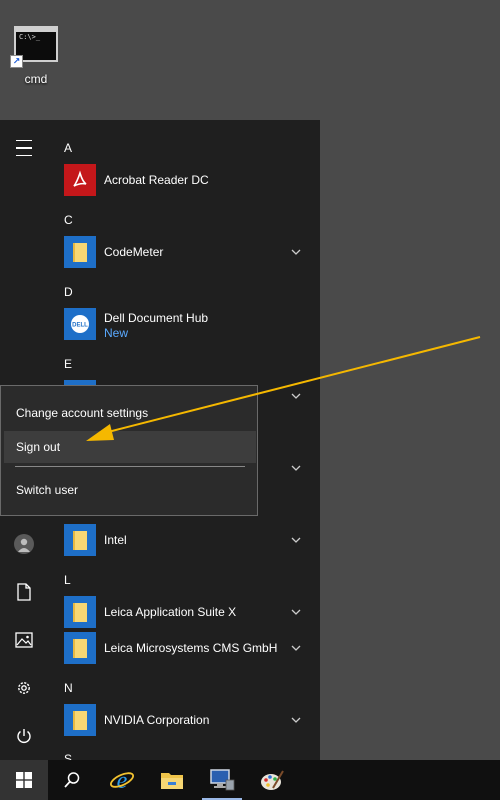  Describe the element at coordinates (68, 220) in the screenshot. I see `letter-header-c: C` at that location.